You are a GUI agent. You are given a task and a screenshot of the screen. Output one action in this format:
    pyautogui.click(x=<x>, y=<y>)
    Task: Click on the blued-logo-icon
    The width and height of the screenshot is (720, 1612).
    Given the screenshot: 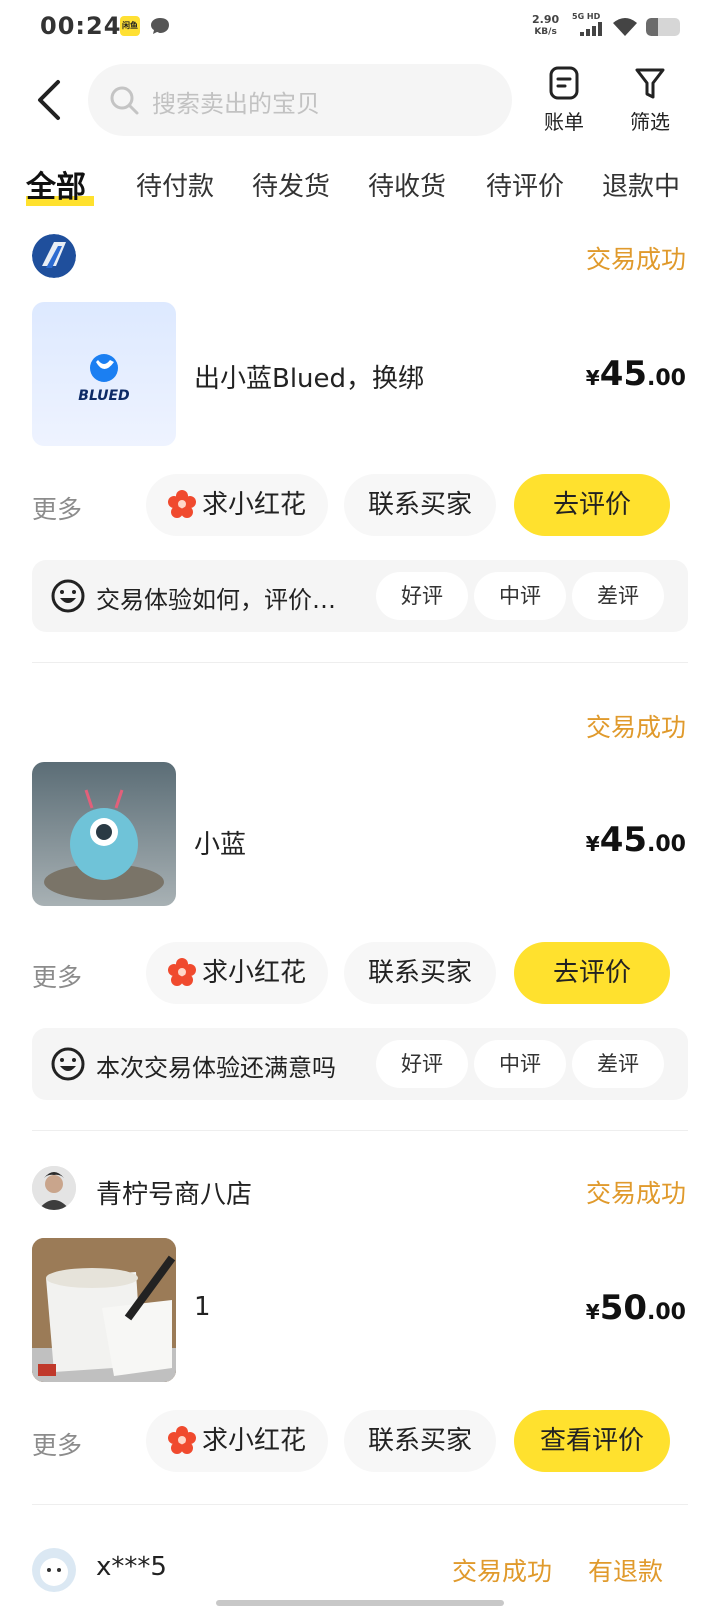 What is the action you would take?
    pyautogui.click(x=104, y=368)
    